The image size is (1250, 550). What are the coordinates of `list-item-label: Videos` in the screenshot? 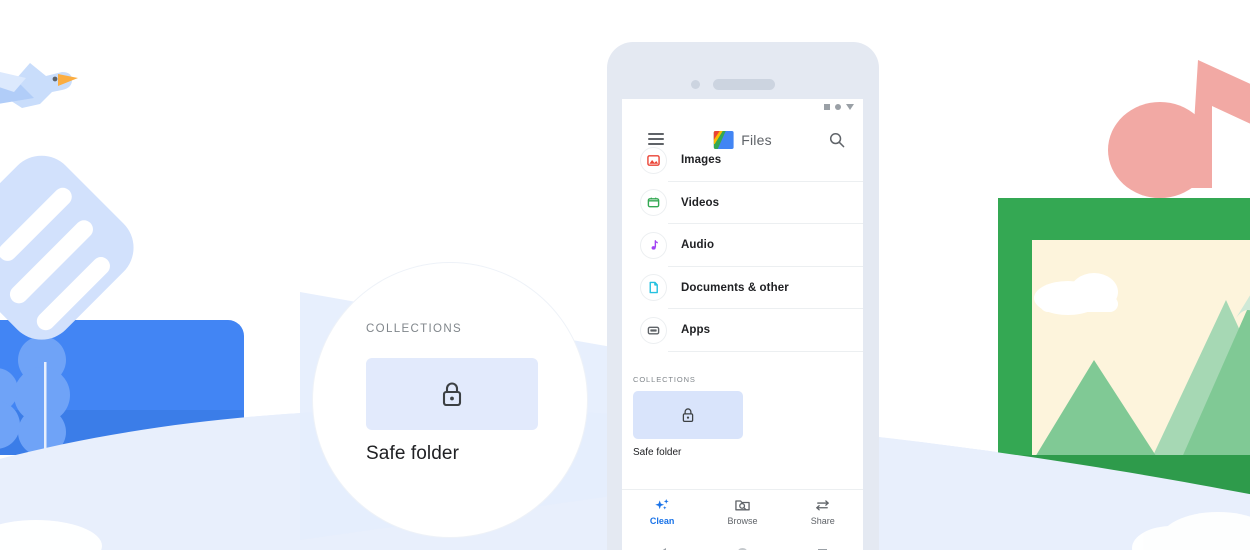 It's located at (700, 202).